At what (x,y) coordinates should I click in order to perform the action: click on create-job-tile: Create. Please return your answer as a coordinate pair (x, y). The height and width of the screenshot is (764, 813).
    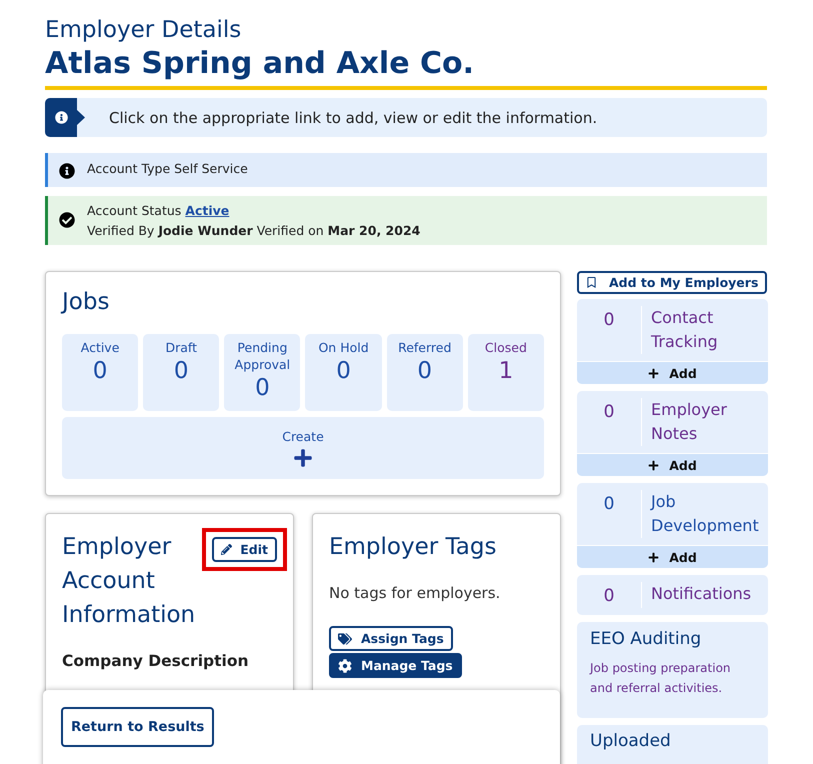
    Looking at the image, I should click on (303, 448).